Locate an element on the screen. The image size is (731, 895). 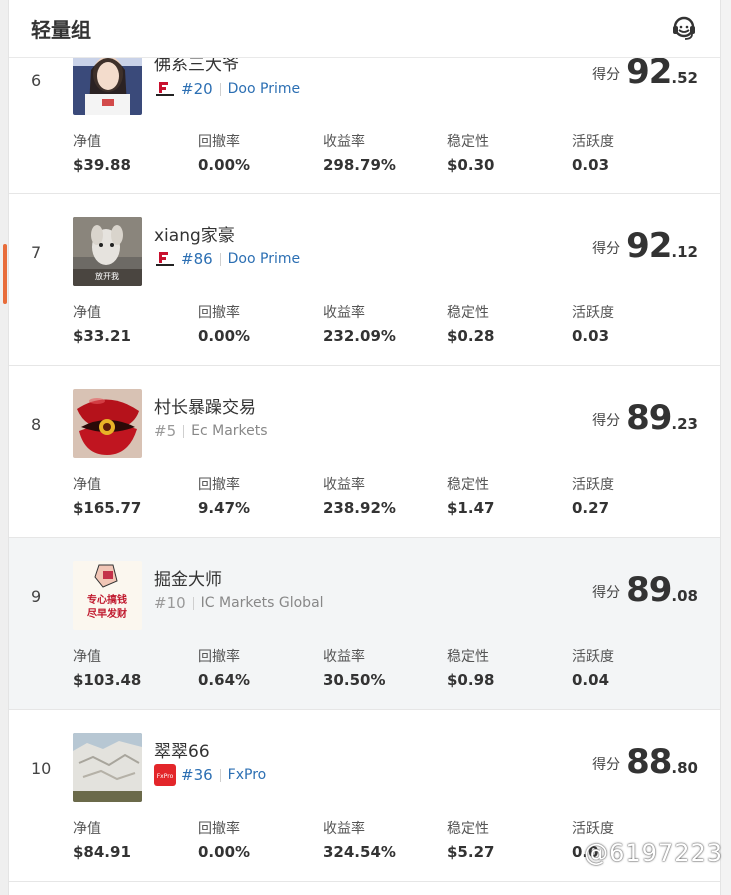
trader-avatar: 专心搞钱 尽早发财 is located at coordinates (107, 595).